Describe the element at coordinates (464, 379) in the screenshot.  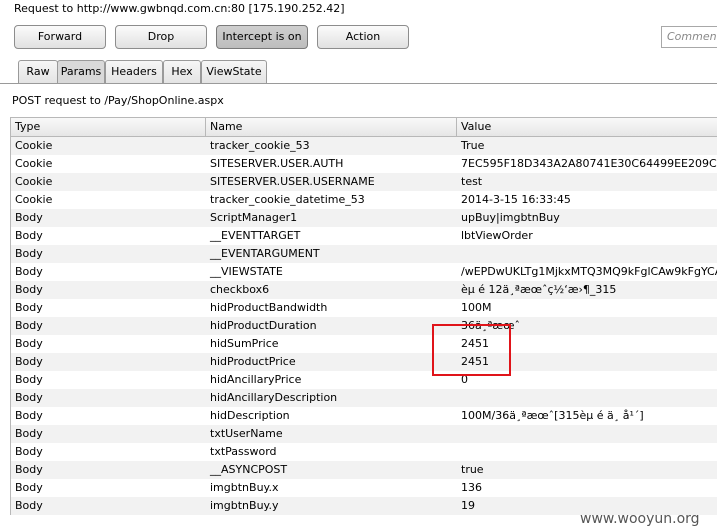
I see `cell-value: 0` at that location.